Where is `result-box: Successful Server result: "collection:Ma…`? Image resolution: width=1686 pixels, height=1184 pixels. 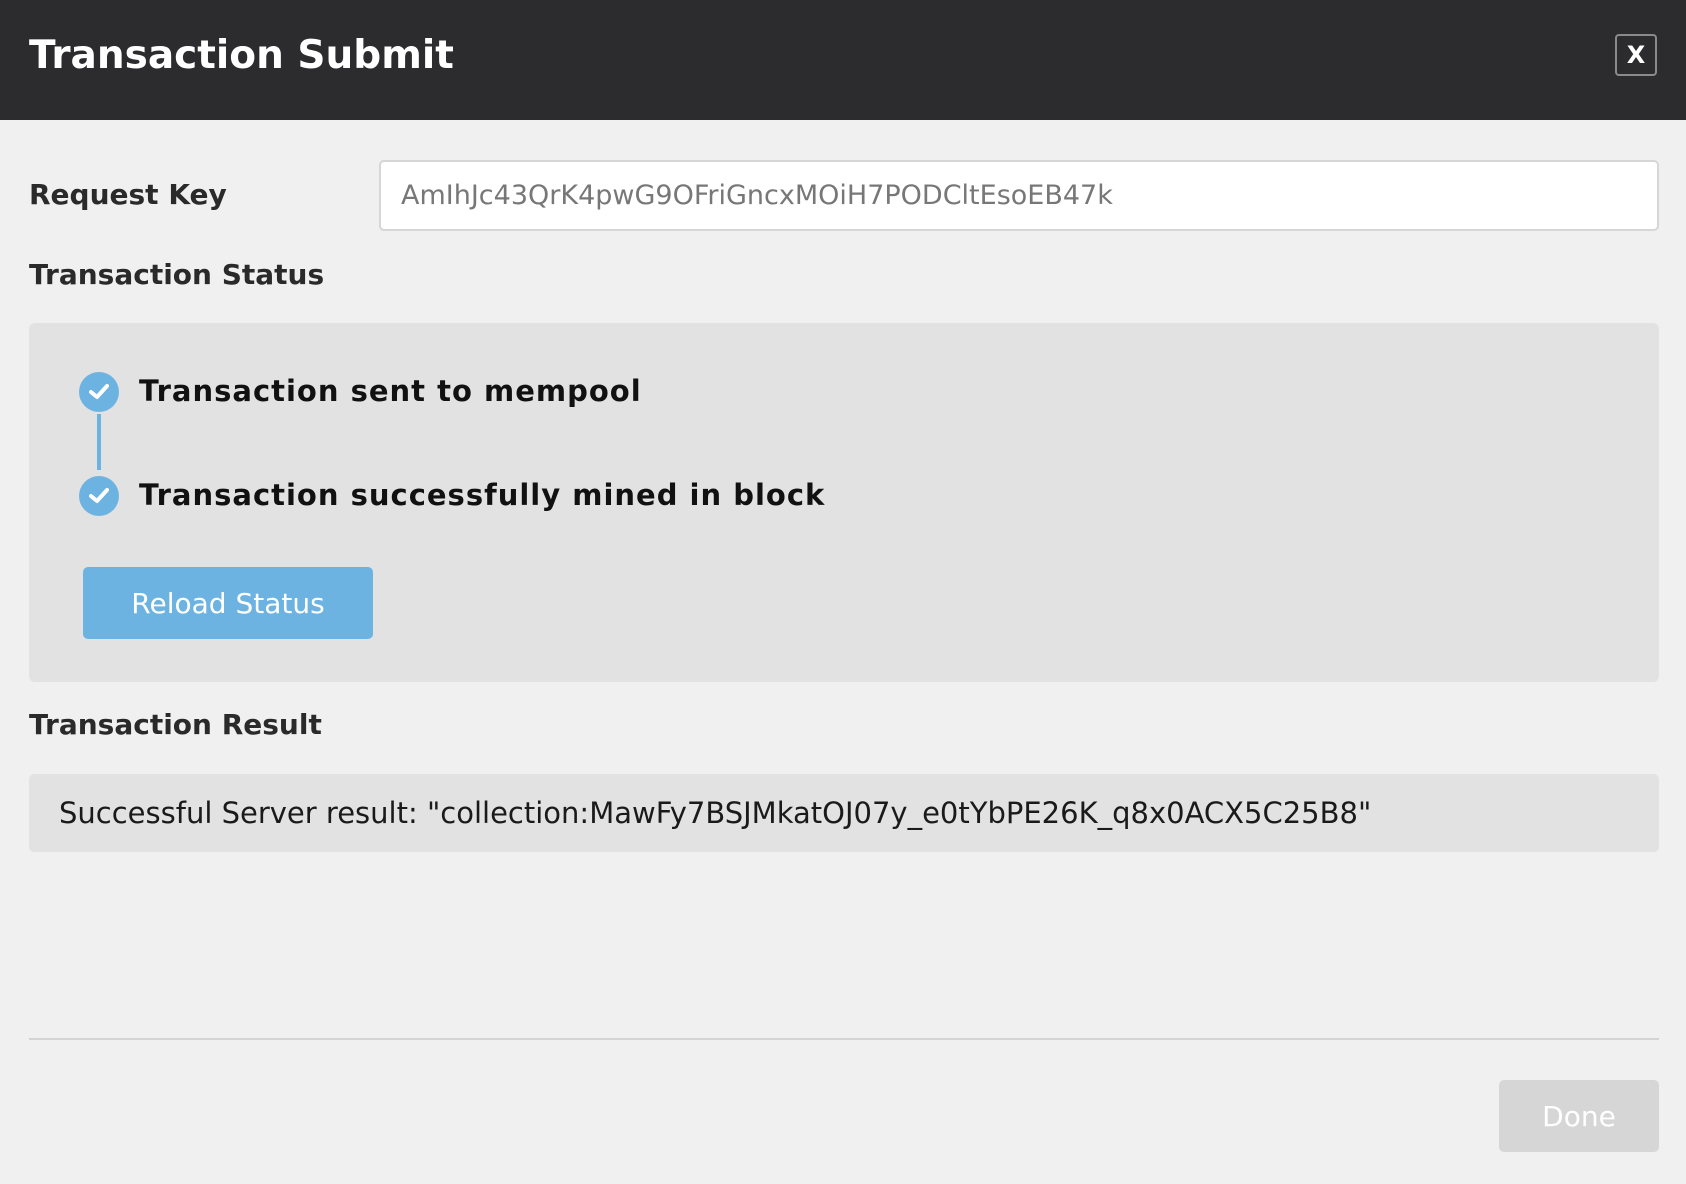
result-box: Successful Server result: "collection:Ma… is located at coordinates (844, 813).